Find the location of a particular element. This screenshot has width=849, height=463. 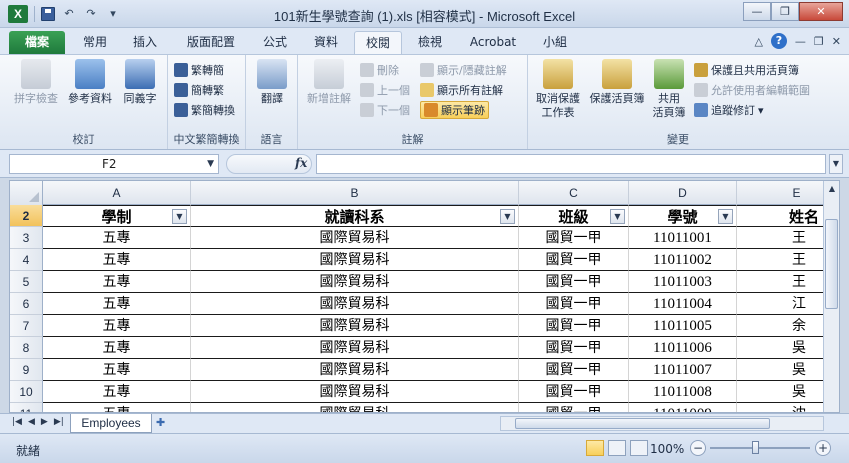

prev-sheet-icon: ◀ is located at coordinates (31, 422).